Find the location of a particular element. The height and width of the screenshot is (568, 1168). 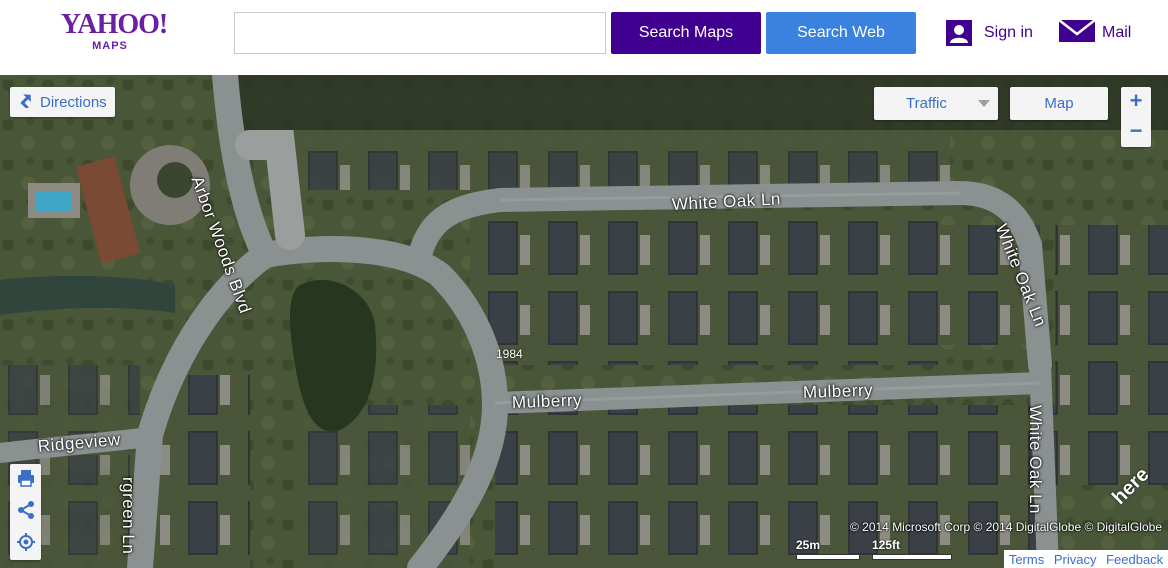

terms-link: Terms is located at coordinates (1026, 559).